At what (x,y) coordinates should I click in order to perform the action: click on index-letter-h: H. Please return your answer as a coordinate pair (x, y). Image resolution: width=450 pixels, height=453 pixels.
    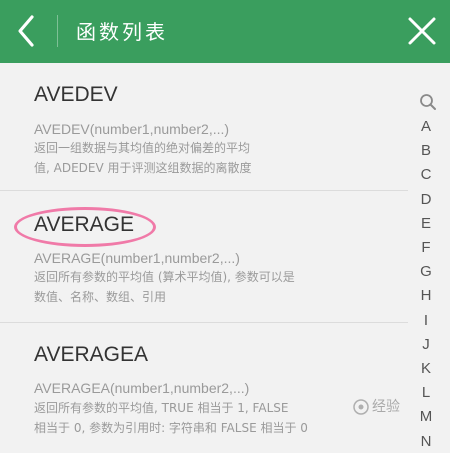
    Looking at the image, I should click on (426, 296).